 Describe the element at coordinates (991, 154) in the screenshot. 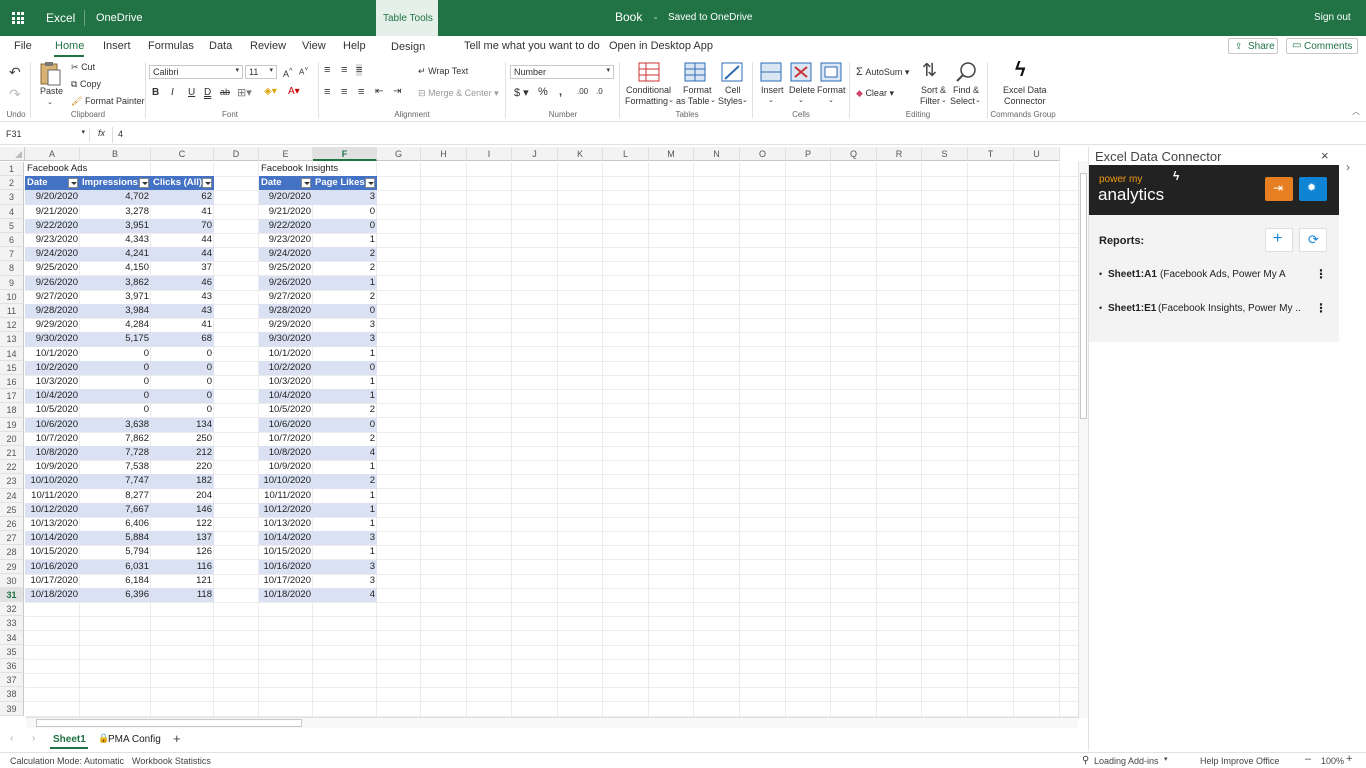

I see `column-header-t: T` at that location.